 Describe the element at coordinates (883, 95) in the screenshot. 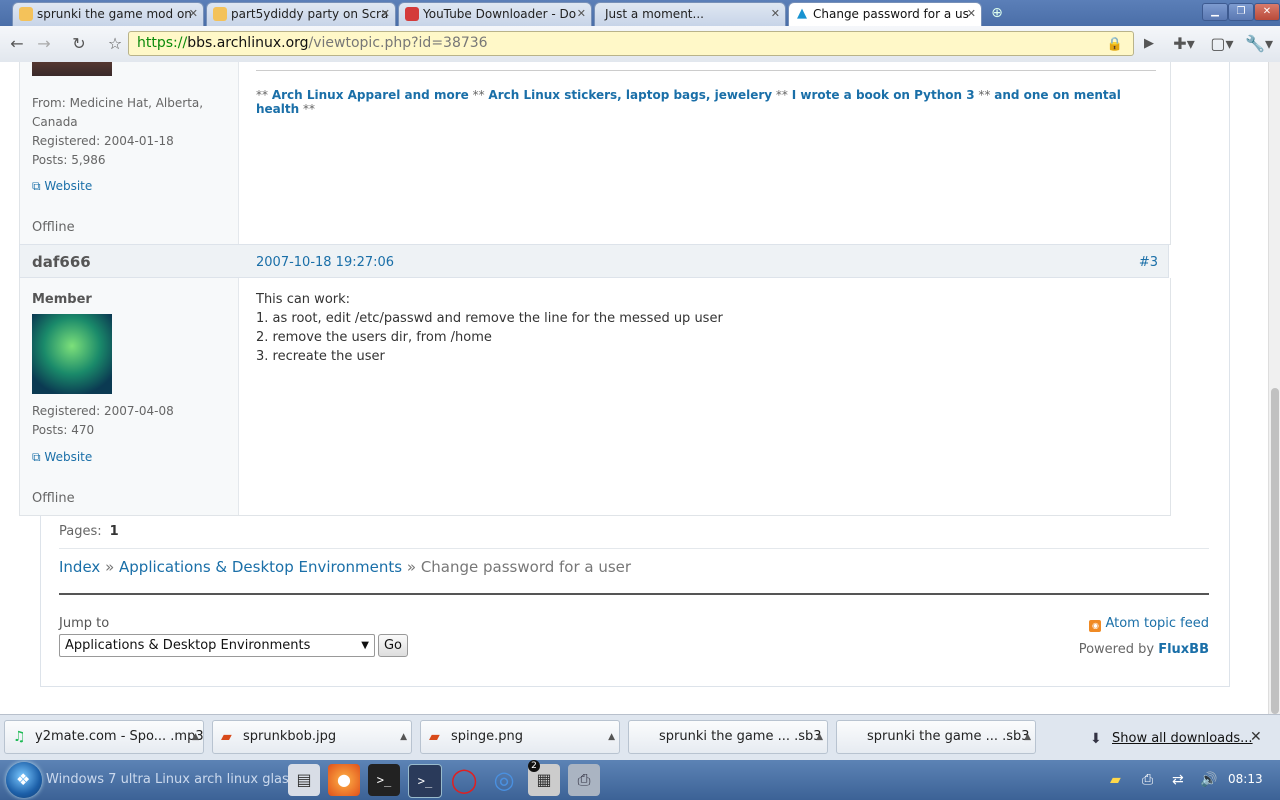

I see `sig-link-python-book: I wrote a book on Python 3` at that location.